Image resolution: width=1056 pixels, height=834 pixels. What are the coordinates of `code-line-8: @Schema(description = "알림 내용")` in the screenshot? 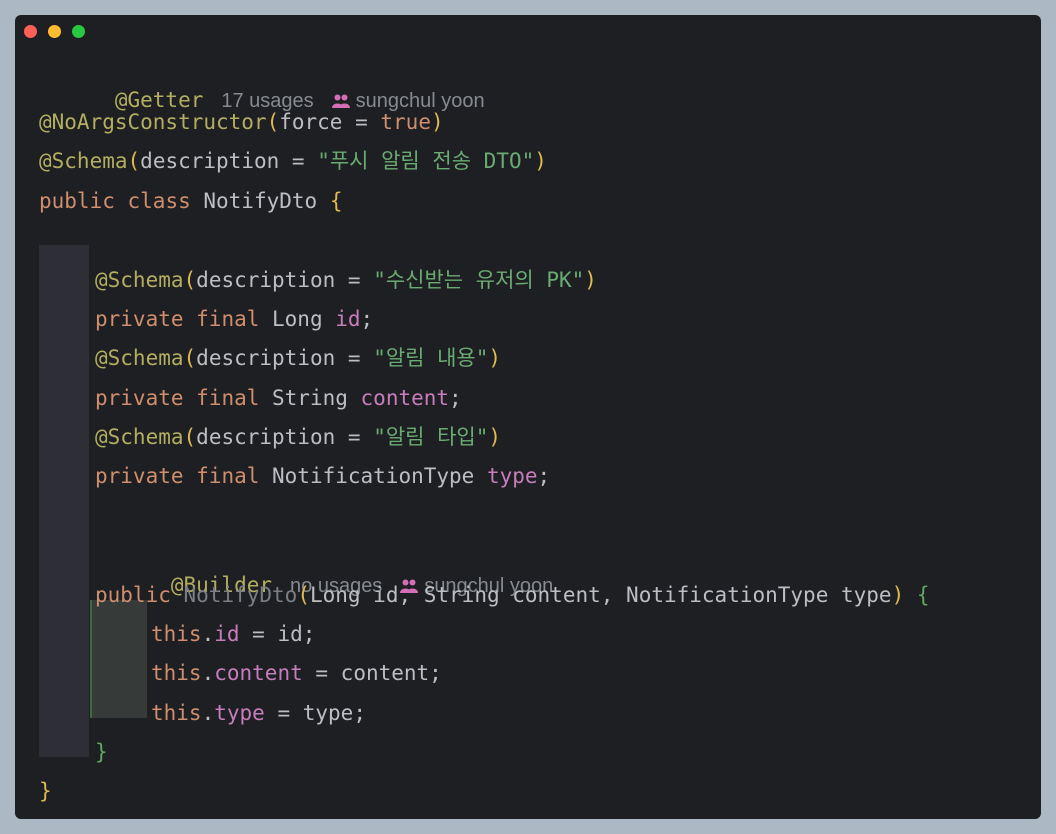 It's located at (298, 358).